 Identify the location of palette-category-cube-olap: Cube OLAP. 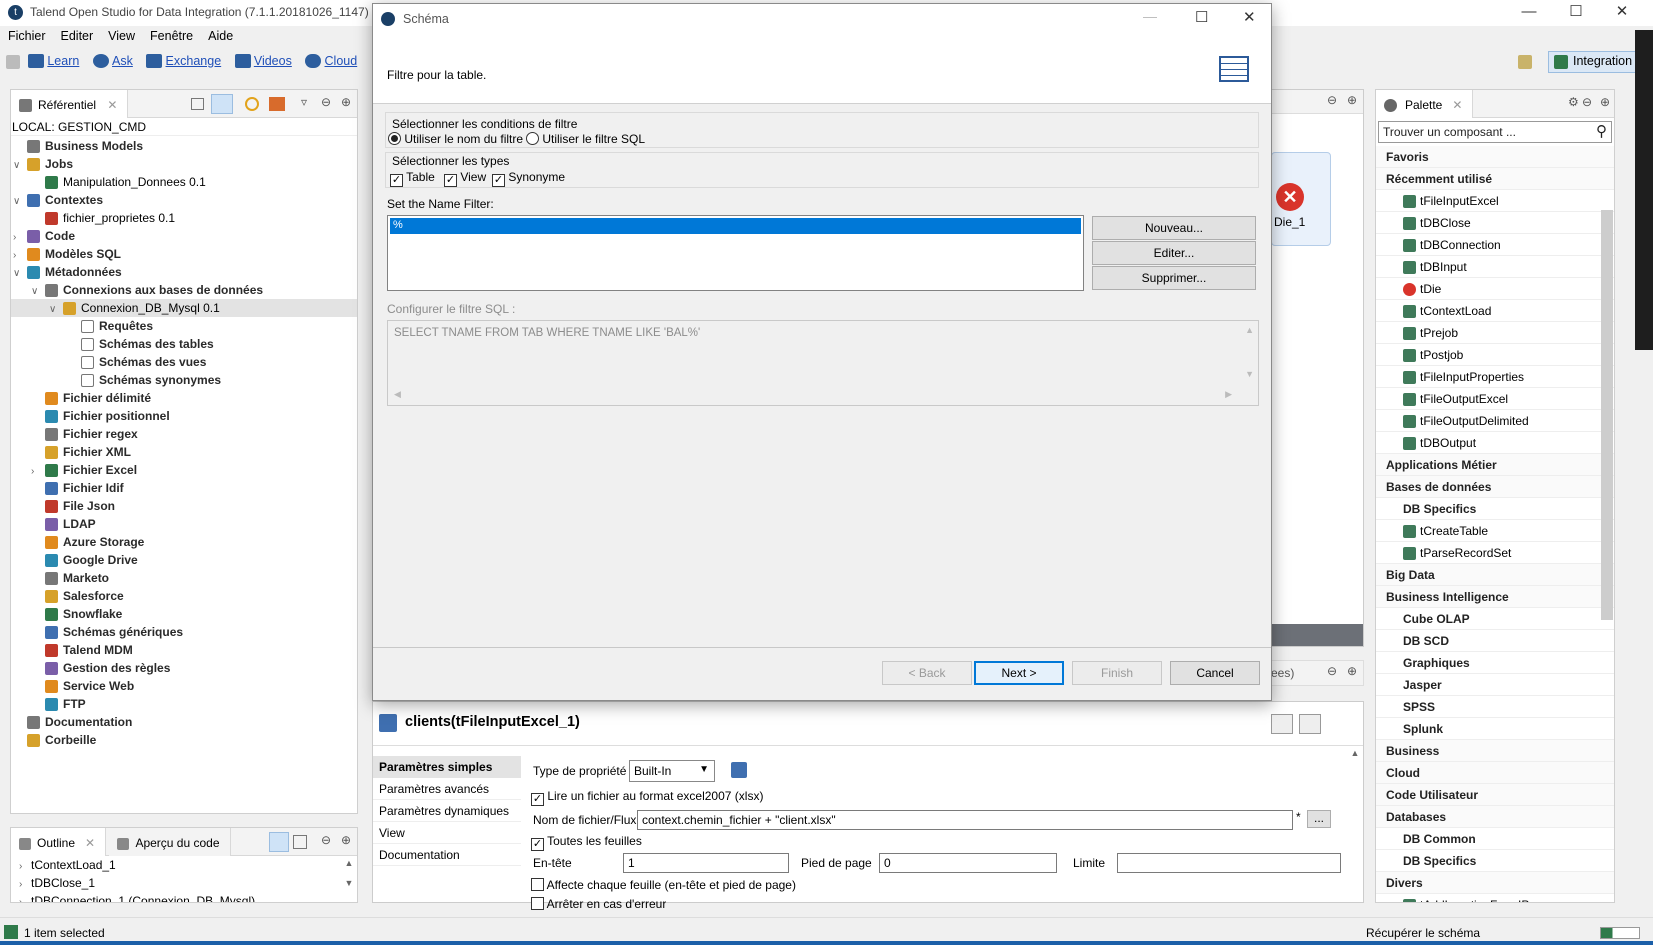
(1495, 619).